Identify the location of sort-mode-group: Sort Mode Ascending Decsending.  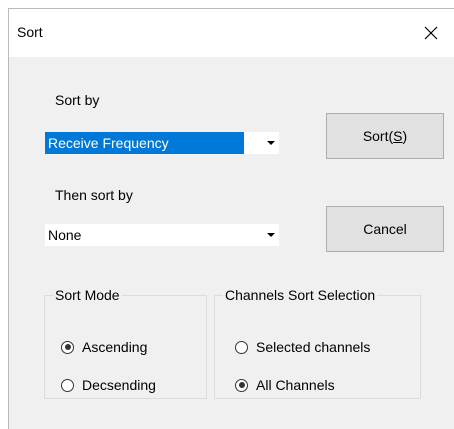
(125, 343).